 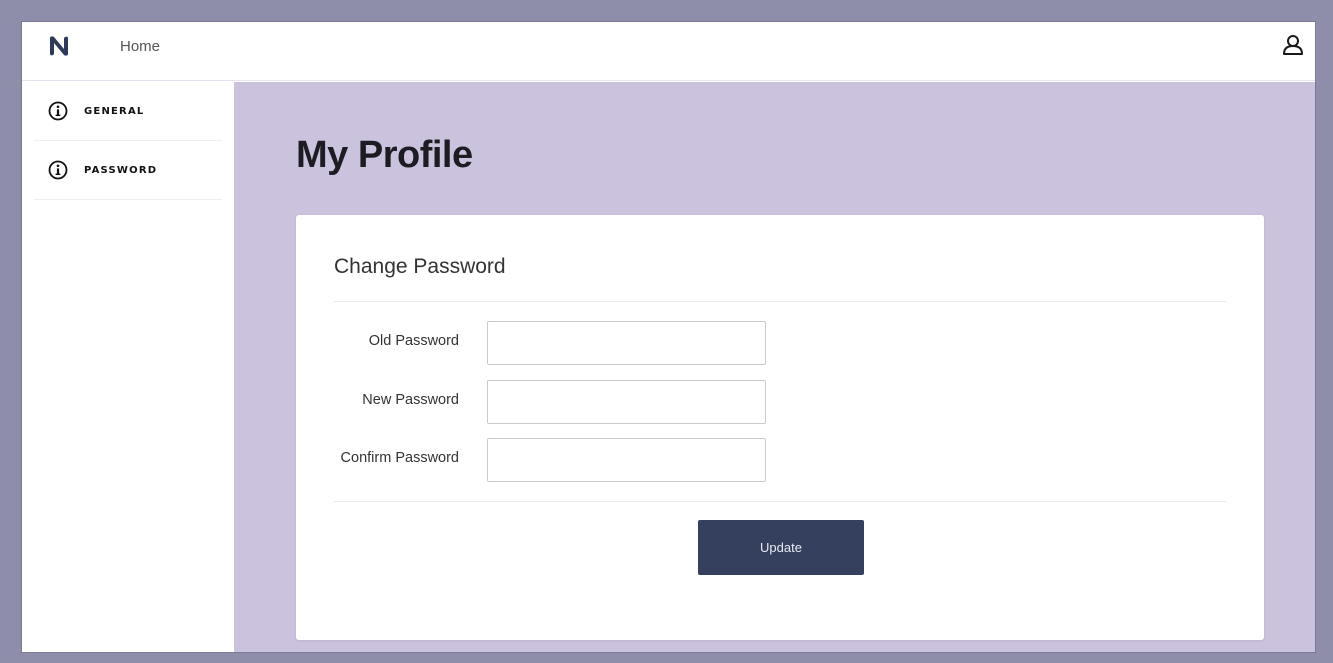 What do you see at coordinates (128, 367) in the screenshot?
I see `sidebar: GENERAL PASSWORD` at bounding box center [128, 367].